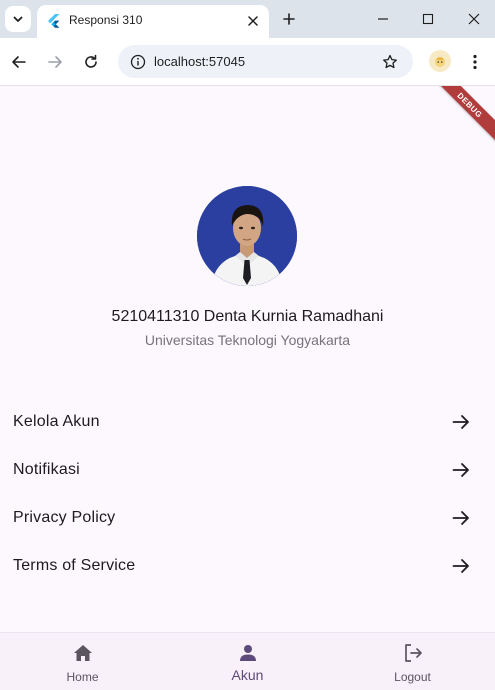  What do you see at coordinates (54, 21) in the screenshot?
I see `flutter-logo-icon` at bounding box center [54, 21].